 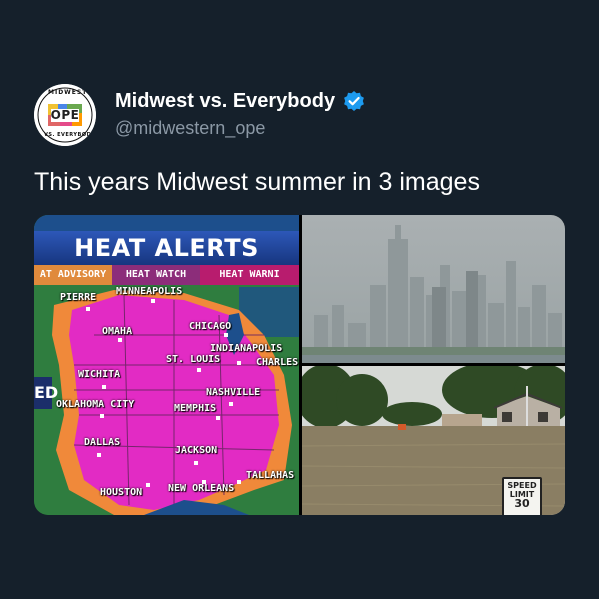 I want to click on city-label-dallas: DALLAS, so click(x=102, y=442).